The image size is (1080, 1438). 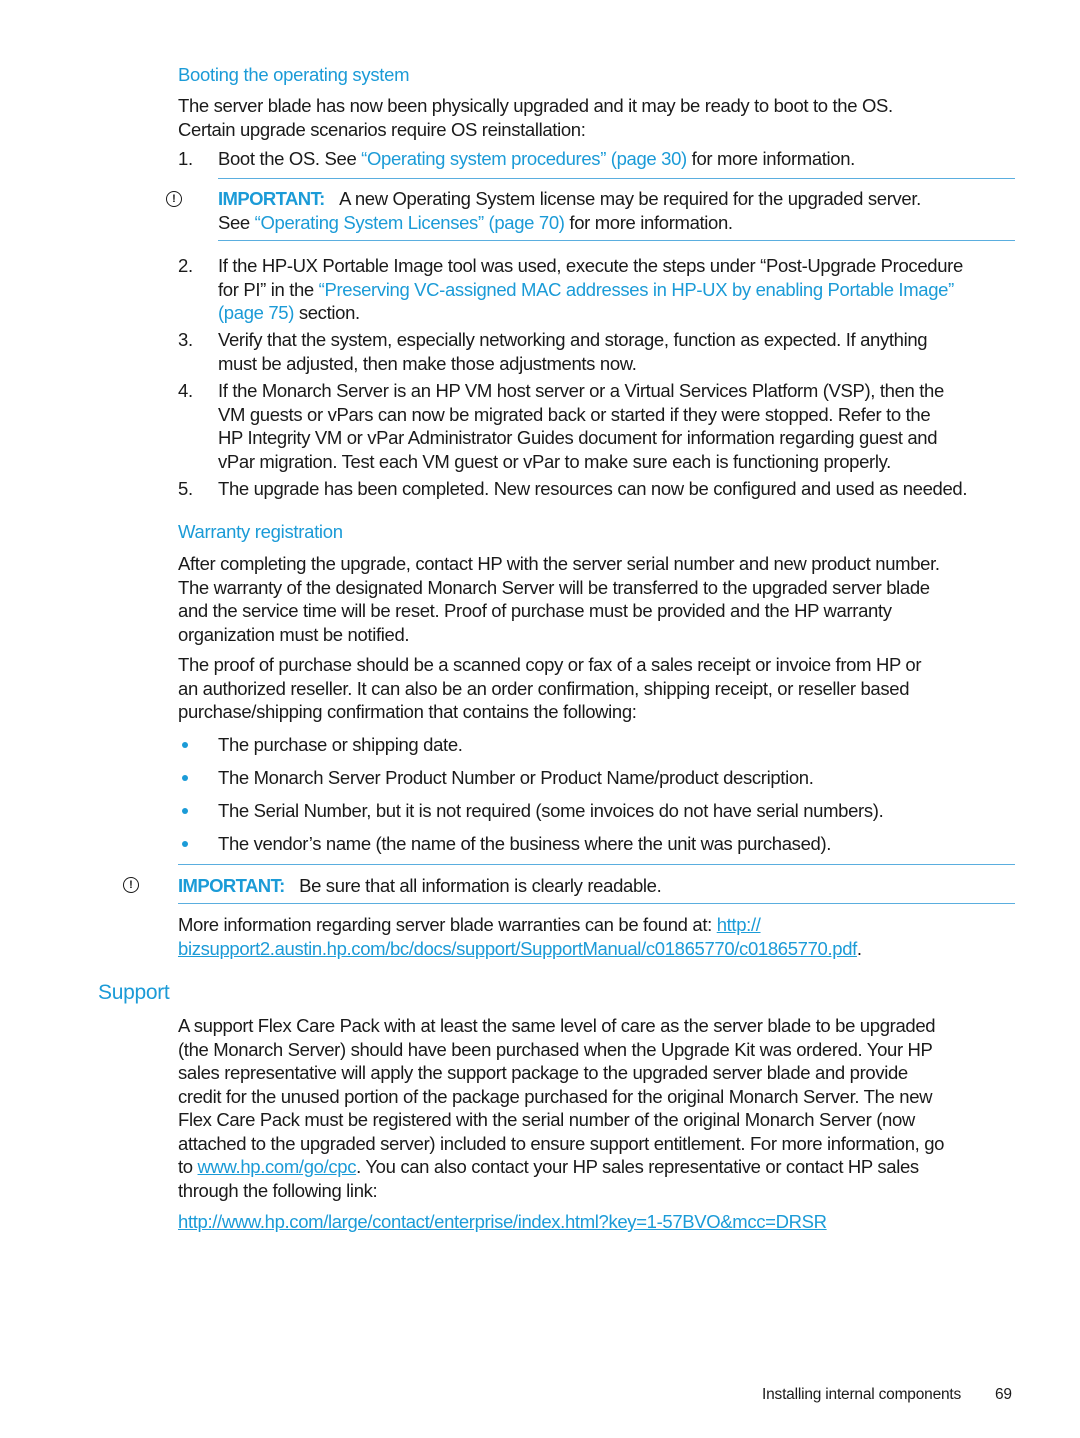 I want to click on step-number: 5., so click(x=185, y=488).